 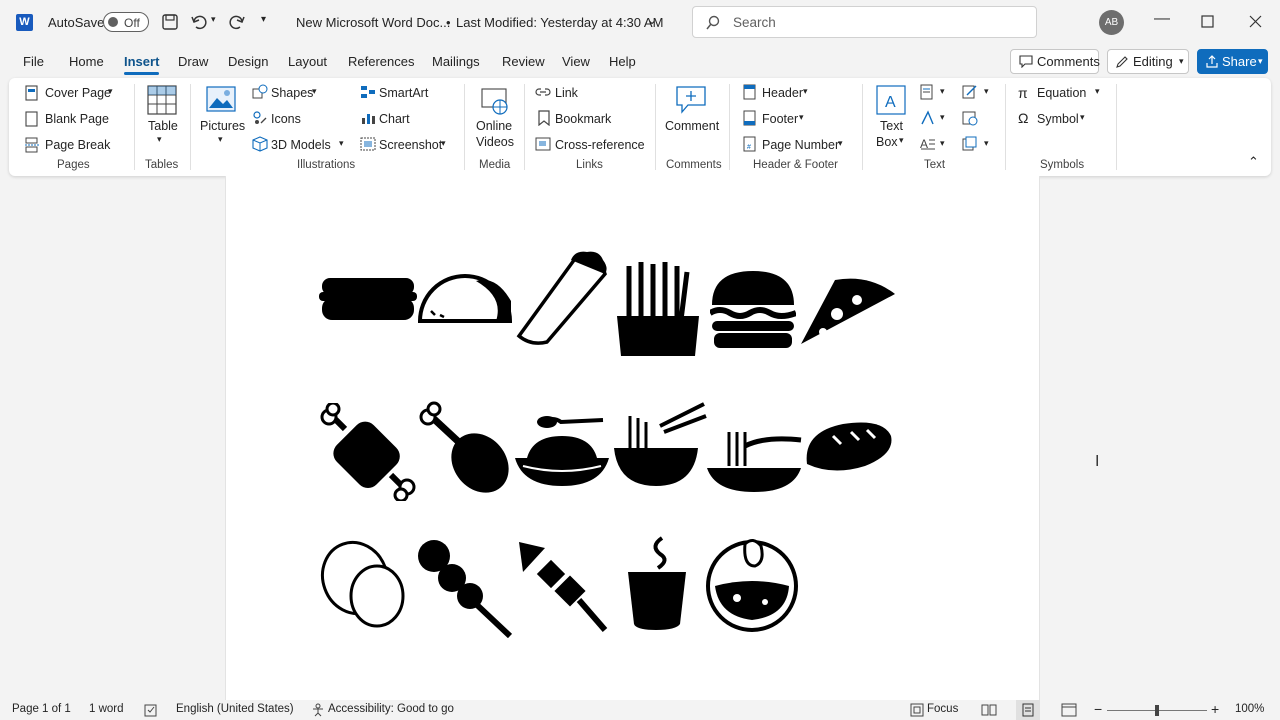 What do you see at coordinates (142, 64) in the screenshot?
I see `tab-insert: Insert` at bounding box center [142, 64].